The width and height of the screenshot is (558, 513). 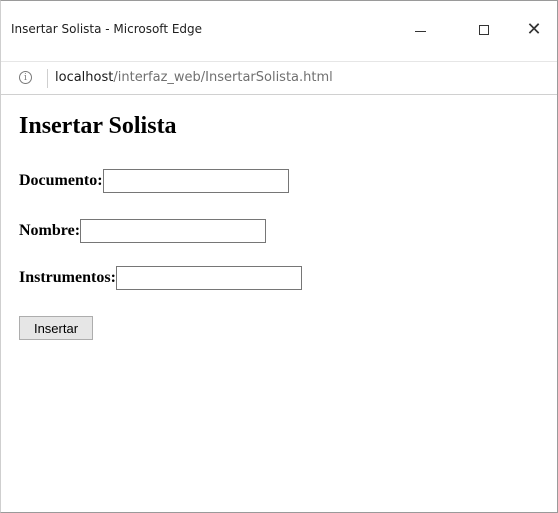 I want to click on minimize-icon, so click(x=420, y=31).